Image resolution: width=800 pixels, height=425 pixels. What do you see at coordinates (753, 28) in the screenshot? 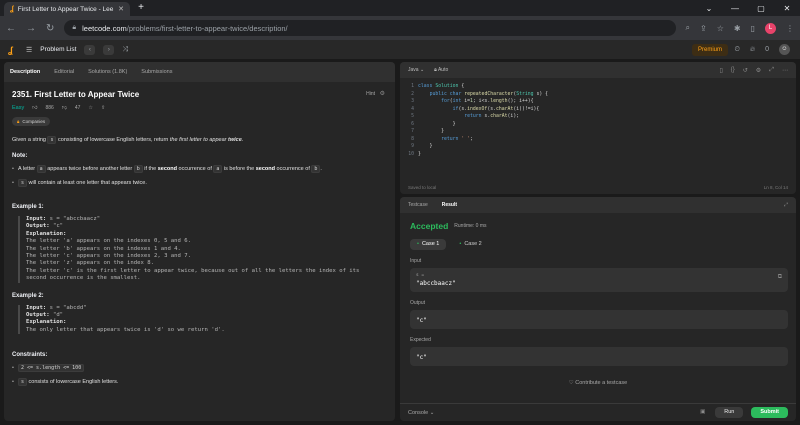
I see `sidebar-icon: ▯` at bounding box center [753, 28].